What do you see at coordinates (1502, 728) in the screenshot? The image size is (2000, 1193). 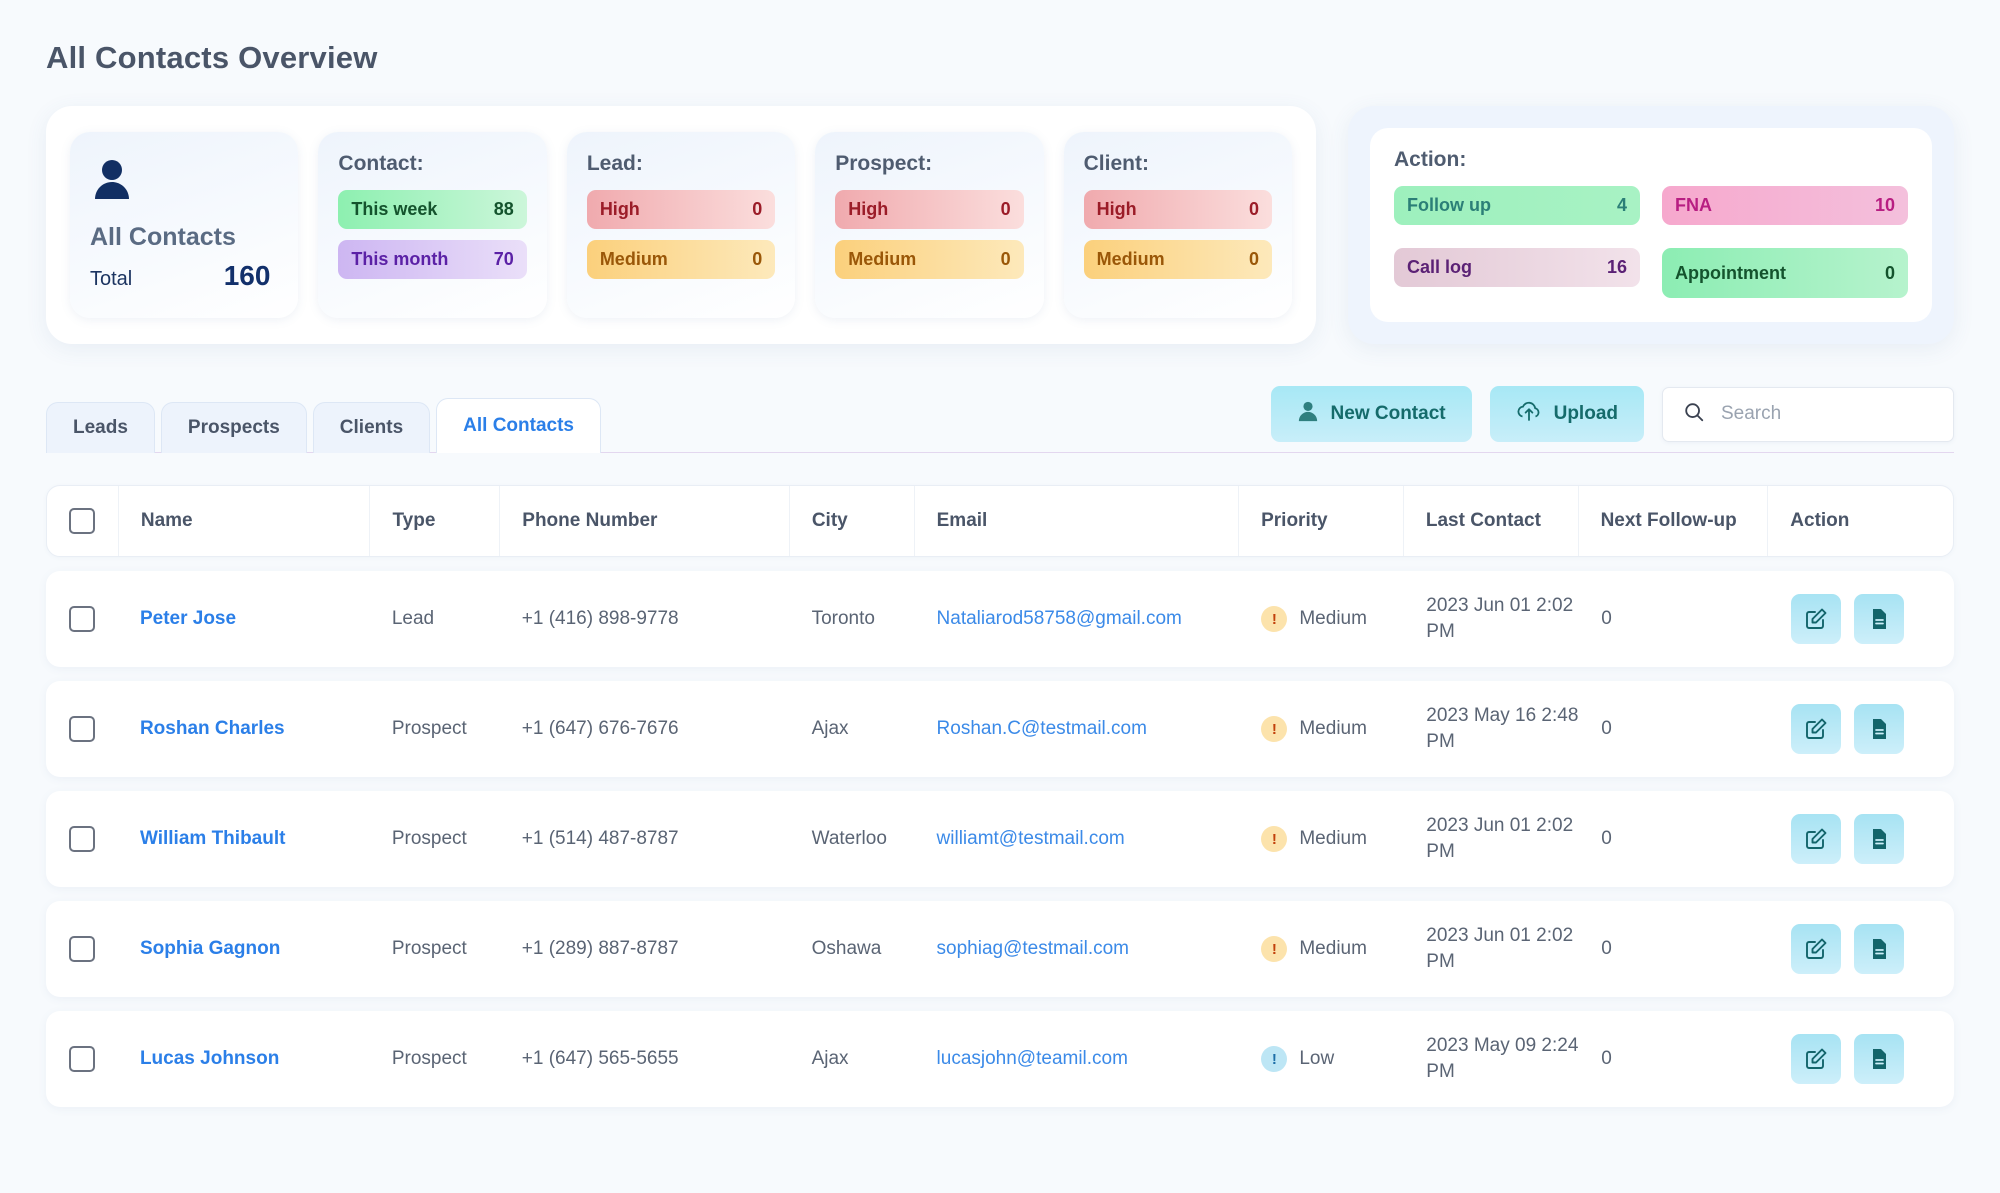 I see `last-contact-date: 2023 May 16 2:48 PM` at bounding box center [1502, 728].